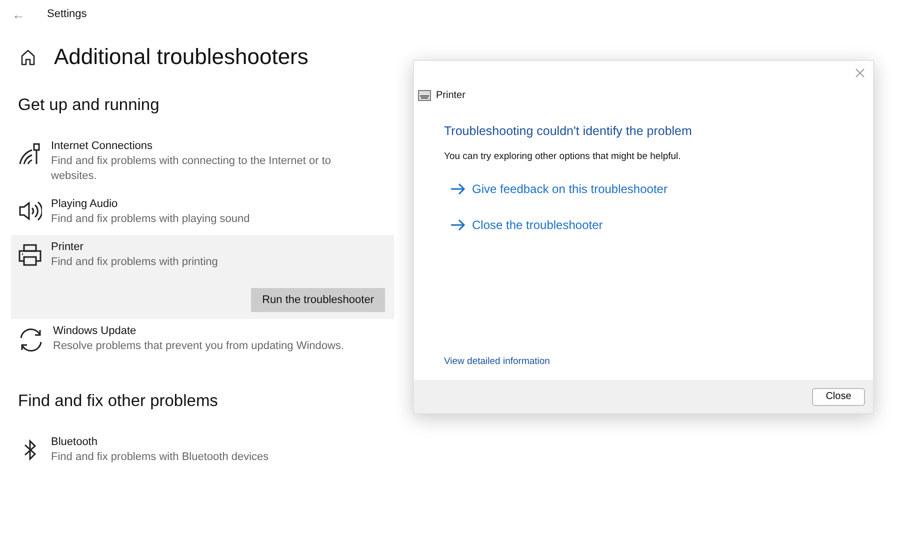 This screenshot has height=545, width=897. Describe the element at coordinates (28, 57) in the screenshot. I see `home-icon` at that location.